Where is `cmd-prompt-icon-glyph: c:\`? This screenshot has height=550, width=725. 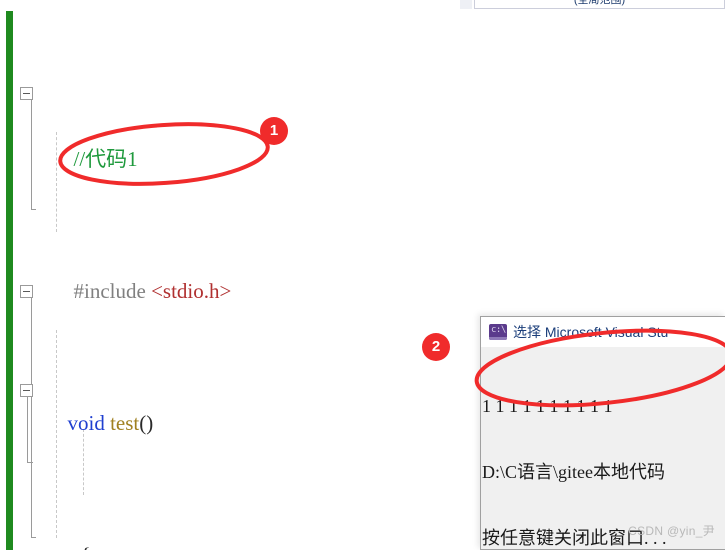 cmd-prompt-icon-glyph: c:\ is located at coordinates (498, 330).